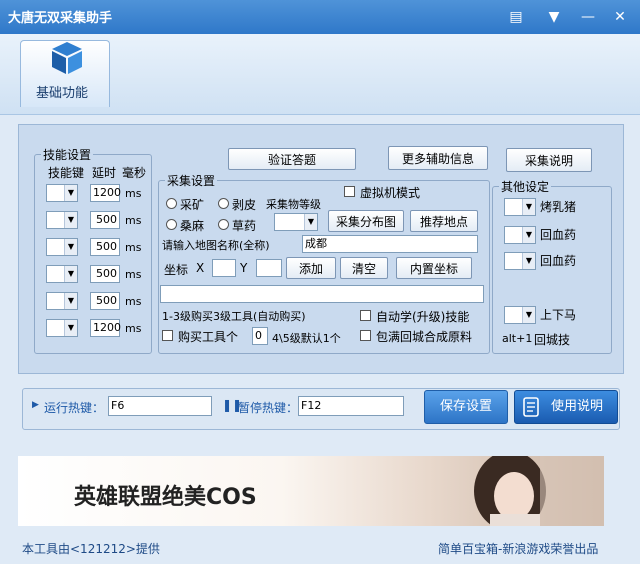  What do you see at coordinates (558, 207) in the screenshot?
I see `roast-pig-label: 烤乳猪` at bounding box center [558, 207].